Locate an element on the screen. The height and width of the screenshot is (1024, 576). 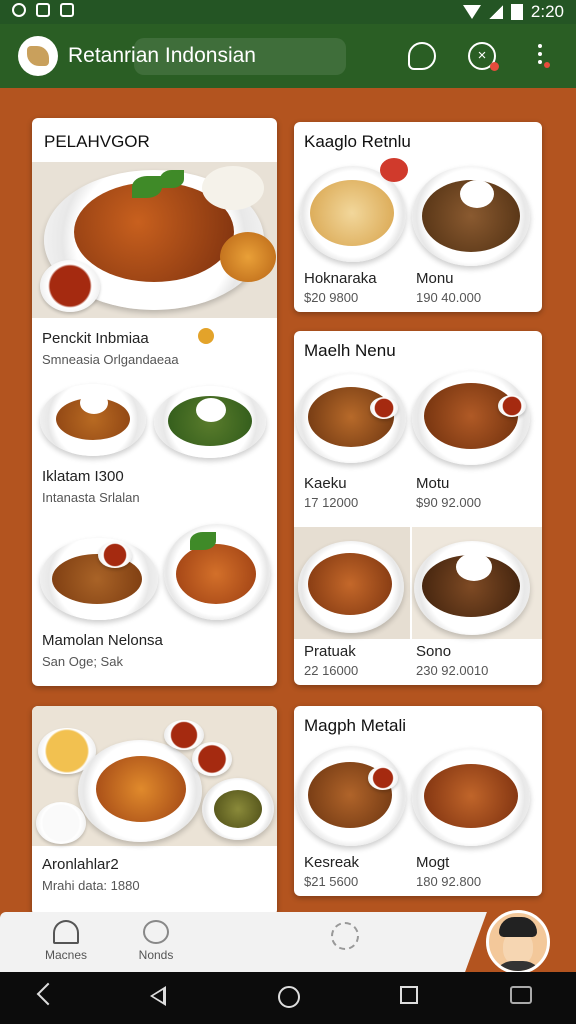
nav-label: Macnes is located at coordinates (66, 955).